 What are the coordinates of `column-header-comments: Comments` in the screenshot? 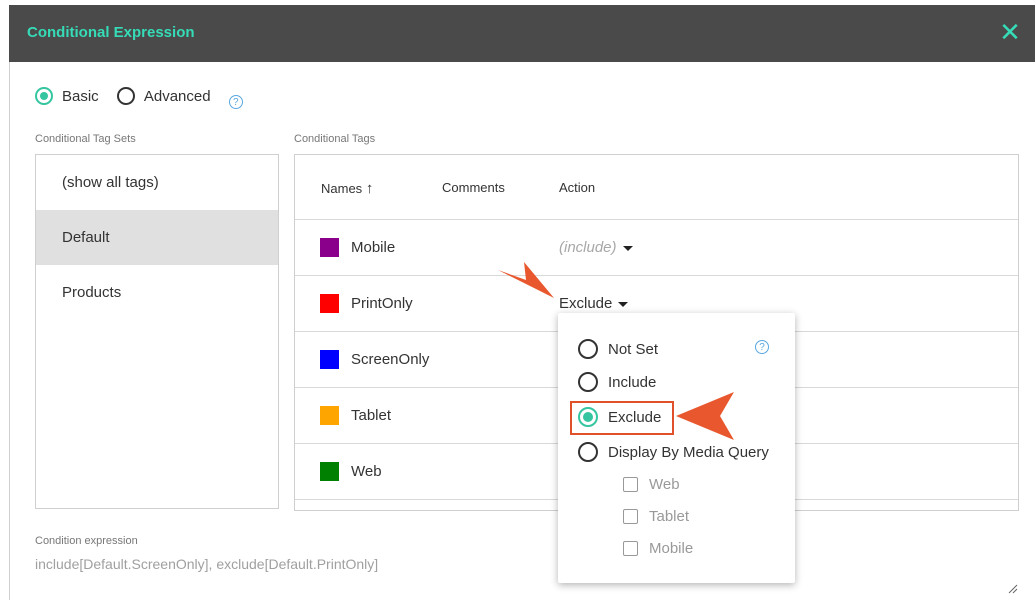 It's located at (473, 187).